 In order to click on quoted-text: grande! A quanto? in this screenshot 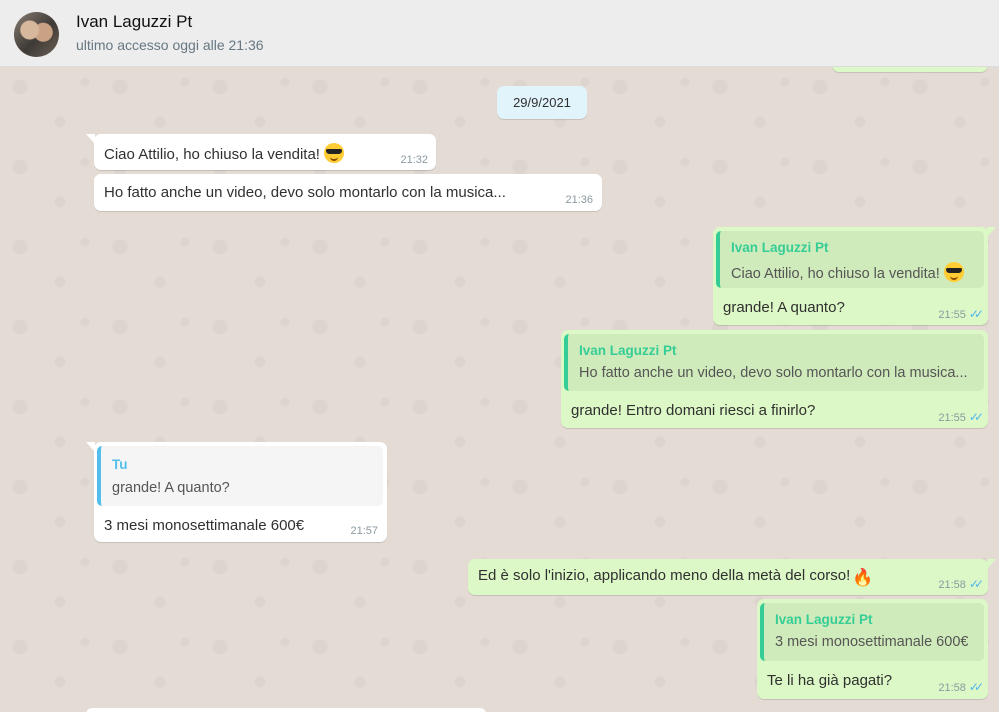, I will do `click(171, 488)`.